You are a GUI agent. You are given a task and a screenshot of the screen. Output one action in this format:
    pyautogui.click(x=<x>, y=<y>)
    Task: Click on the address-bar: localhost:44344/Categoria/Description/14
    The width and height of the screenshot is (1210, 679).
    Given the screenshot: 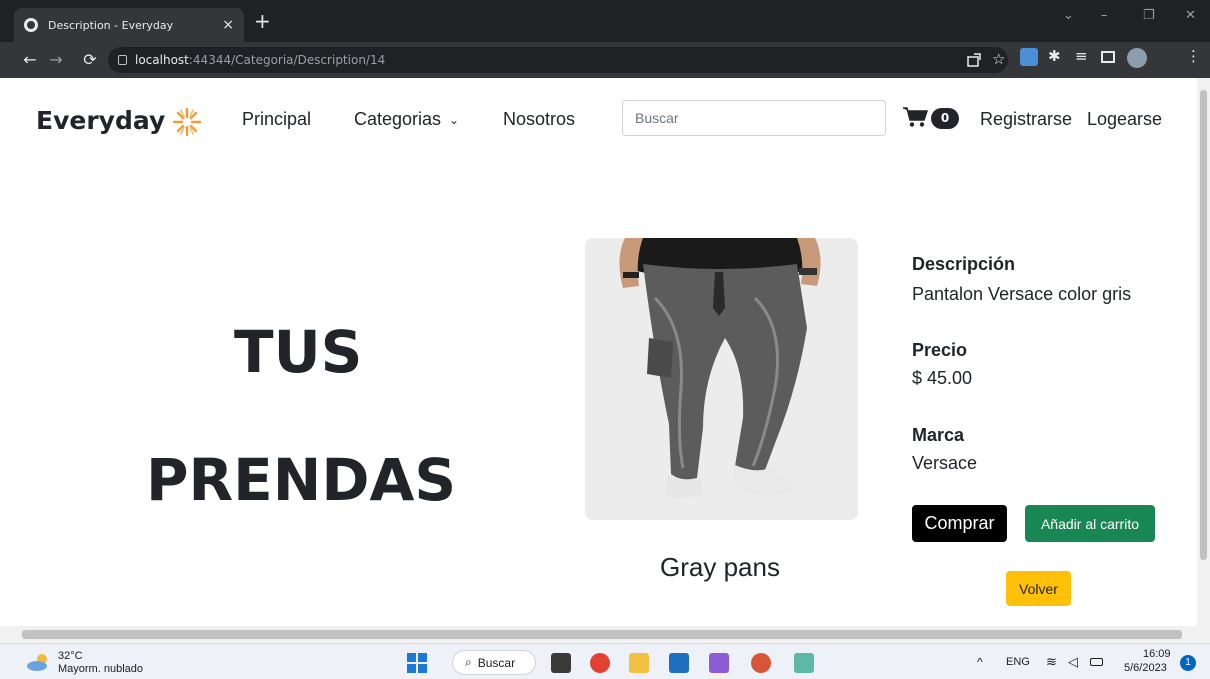 What is the action you would take?
    pyautogui.click(x=558, y=60)
    